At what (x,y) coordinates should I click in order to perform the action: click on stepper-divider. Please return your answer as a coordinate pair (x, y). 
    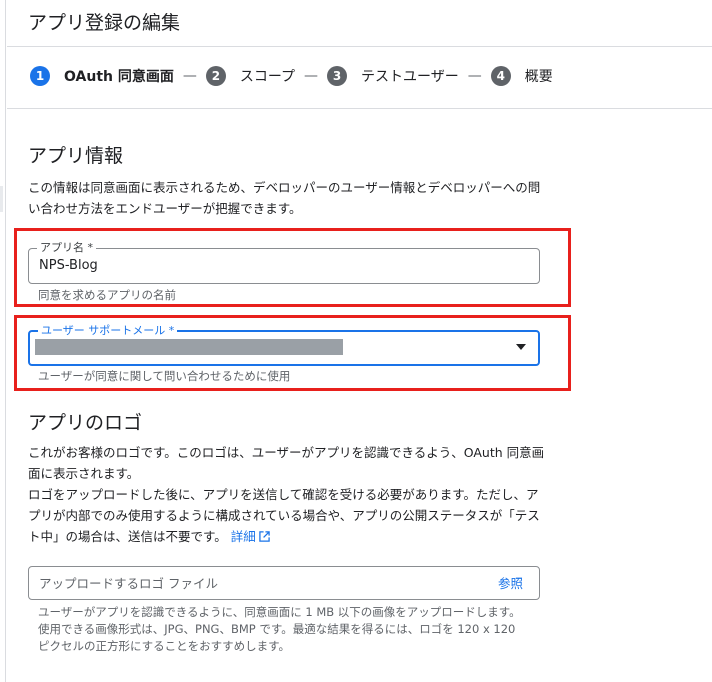
    Looking at the image, I should click on (359, 108).